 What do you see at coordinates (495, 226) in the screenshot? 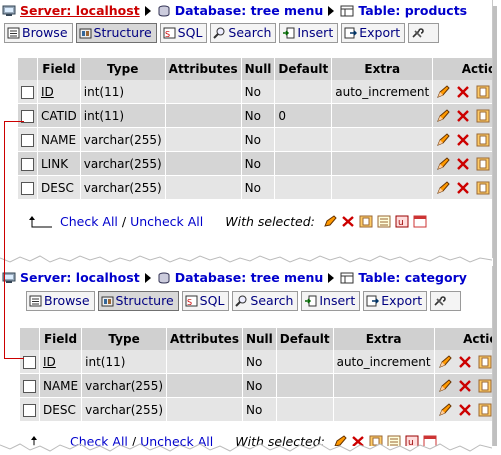
I see `panel-shadow` at bounding box center [495, 226].